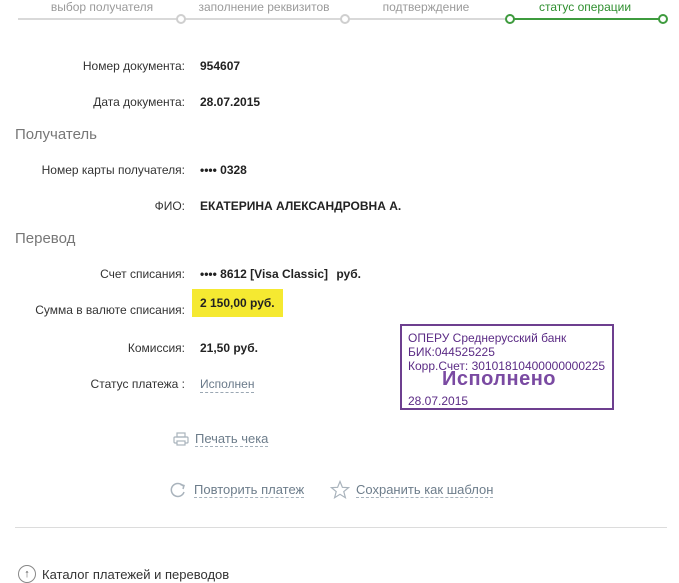 This screenshot has height=583, width=679. Describe the element at coordinates (110, 310) in the screenshot. I see `amount-label: Сумма в валюте списания:` at that location.